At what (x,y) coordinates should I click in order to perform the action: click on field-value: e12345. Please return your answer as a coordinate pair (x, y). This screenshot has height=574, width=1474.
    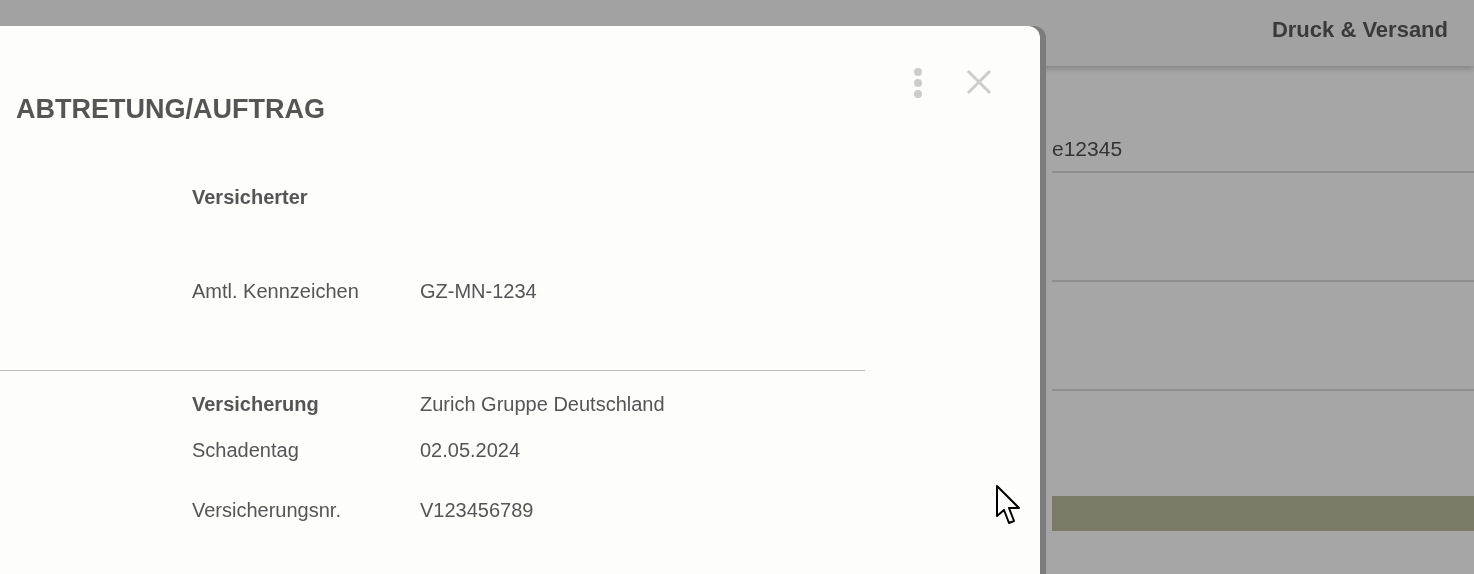
    Looking at the image, I should click on (1087, 149).